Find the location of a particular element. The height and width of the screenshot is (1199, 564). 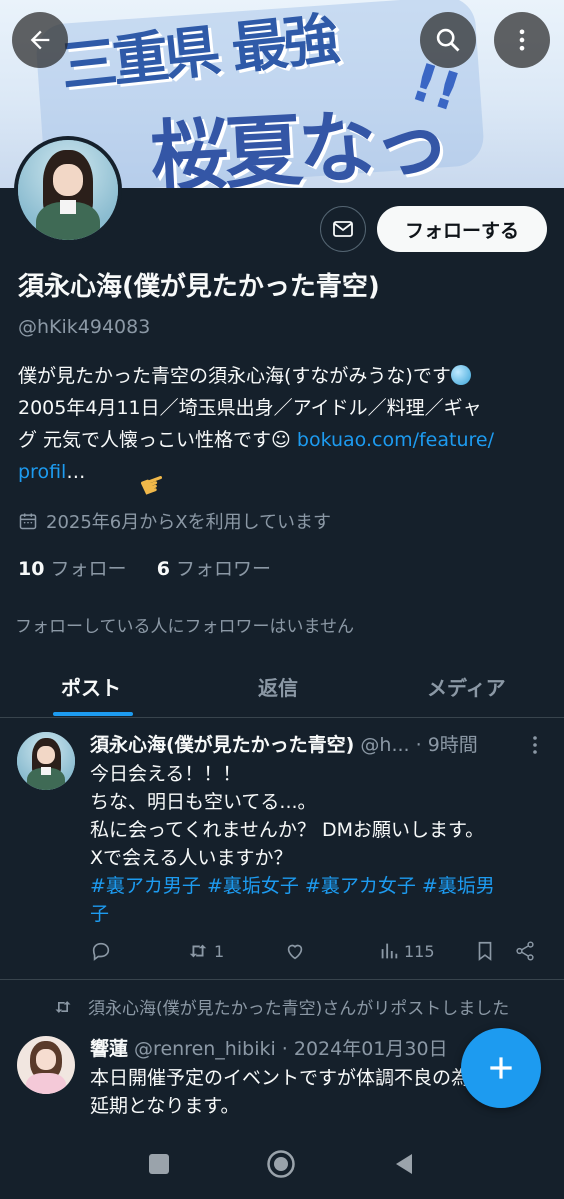

follow-button: フォローする is located at coordinates (462, 229).